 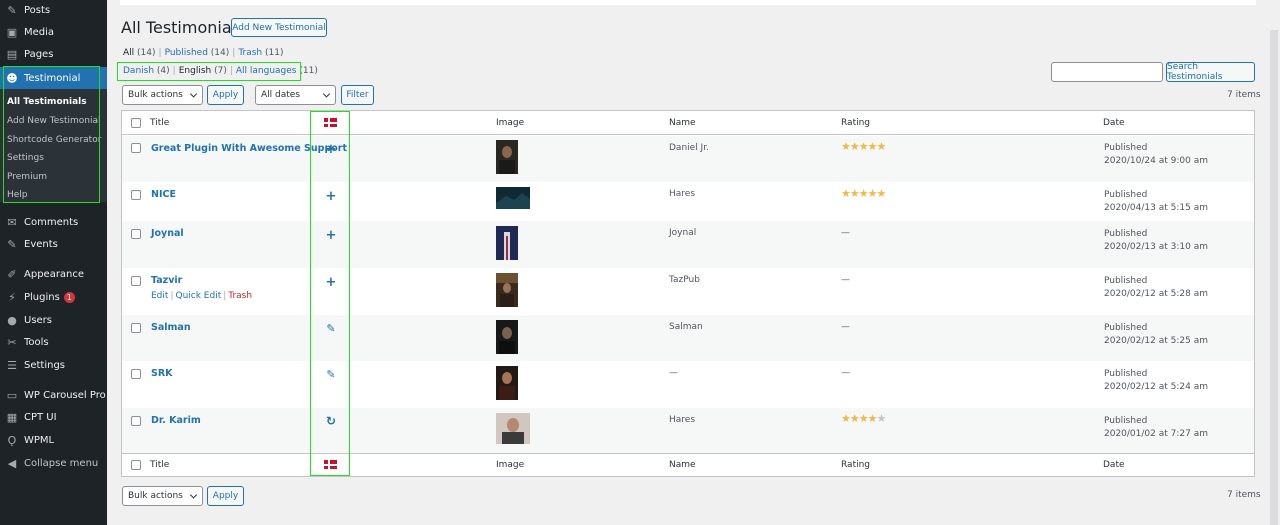 I want to click on author-name: Joynal, so click(x=683, y=233).